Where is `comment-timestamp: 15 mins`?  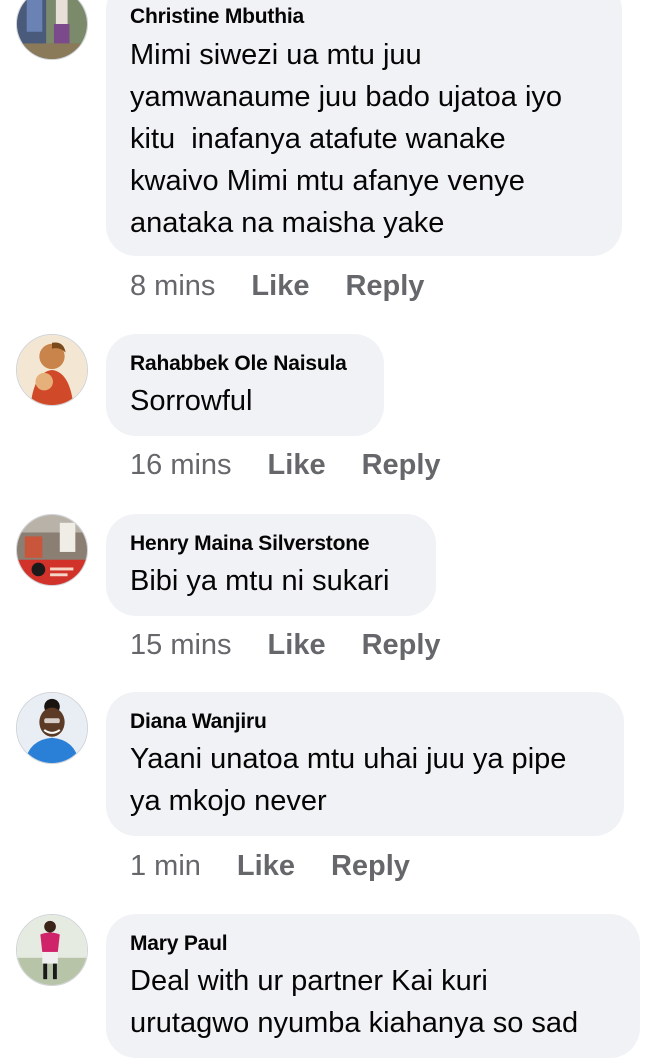 comment-timestamp: 15 mins is located at coordinates (181, 645).